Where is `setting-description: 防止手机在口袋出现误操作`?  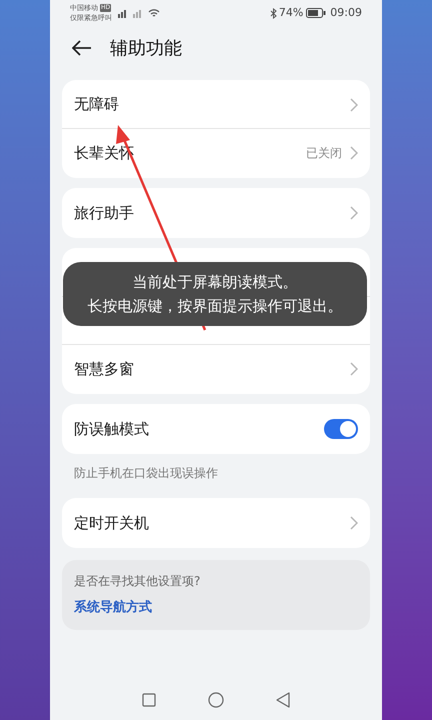
setting-description: 防止手机在口袋出现误操作 is located at coordinates (146, 473).